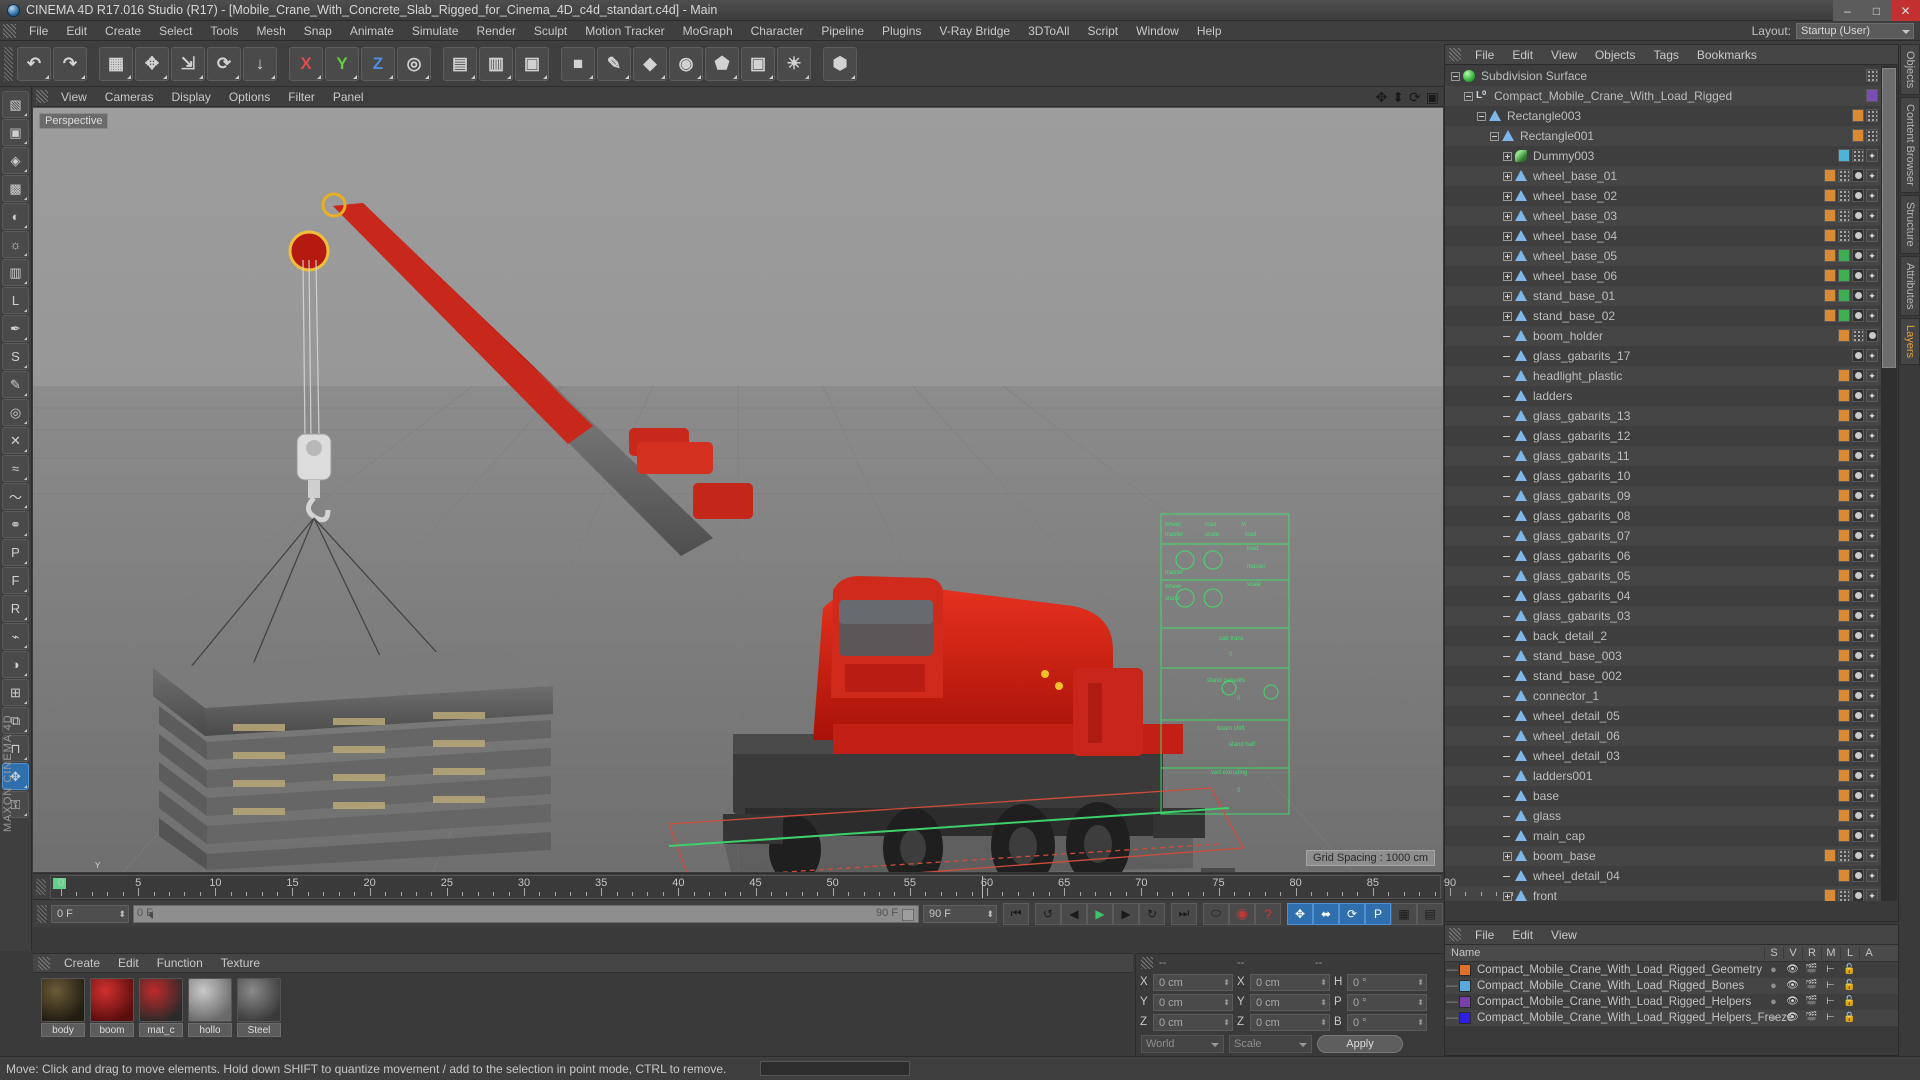 This screenshot has width=1920, height=1080. What do you see at coordinates (15, 272) in the screenshot?
I see `box-object-button: ▥` at bounding box center [15, 272].